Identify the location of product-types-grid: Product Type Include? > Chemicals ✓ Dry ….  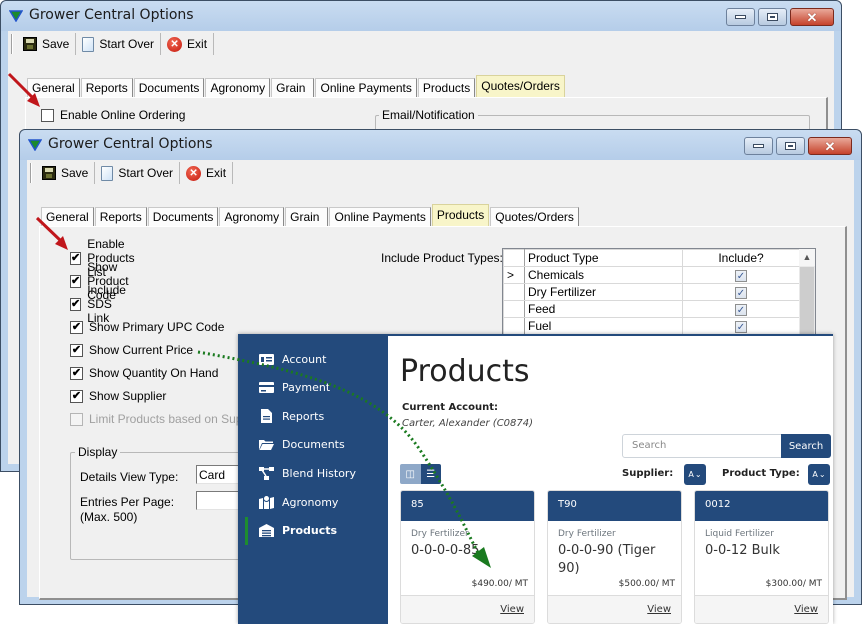
(659, 298).